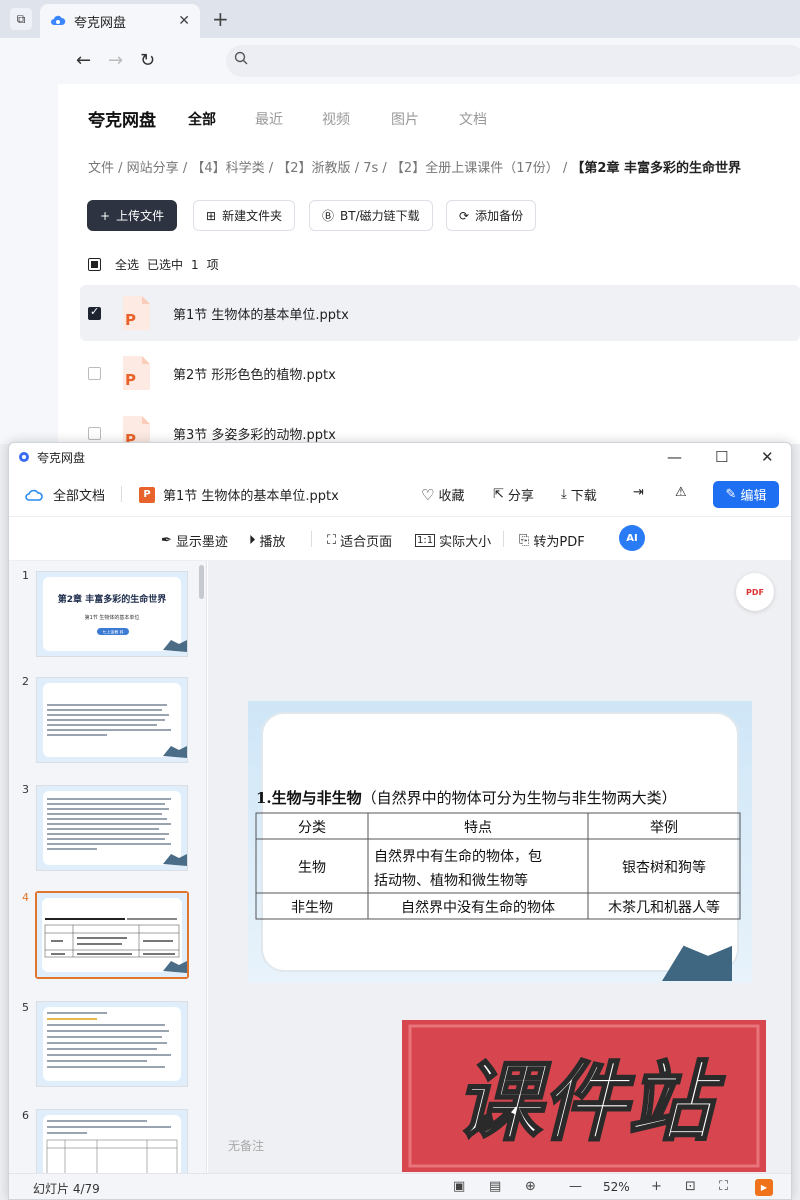  Describe the element at coordinates (332, 540) in the screenshot. I see `fit-icon: ⛶` at that location.